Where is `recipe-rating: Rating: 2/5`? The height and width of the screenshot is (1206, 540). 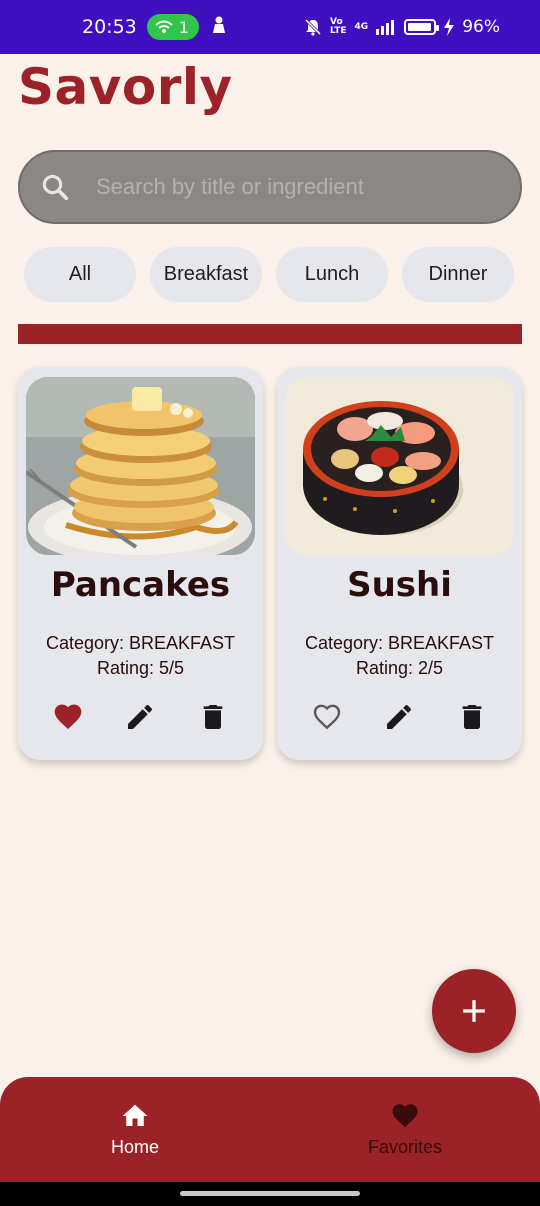
recipe-rating: Rating: 2/5 is located at coordinates (399, 668).